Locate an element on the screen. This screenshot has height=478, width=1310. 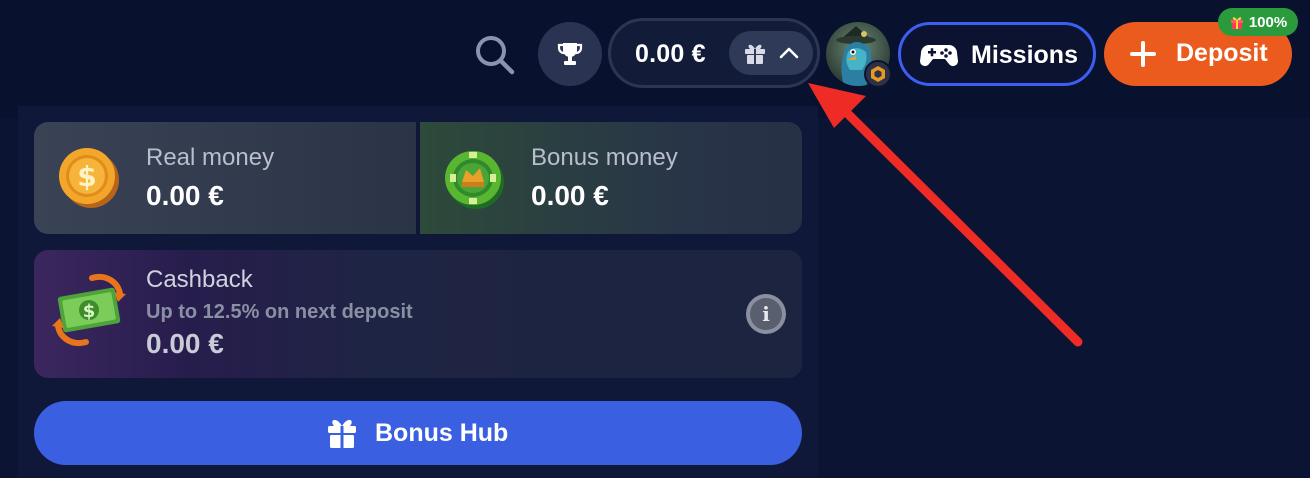
real-money-card: $ Real money 0.00 € is located at coordinates (225, 178).